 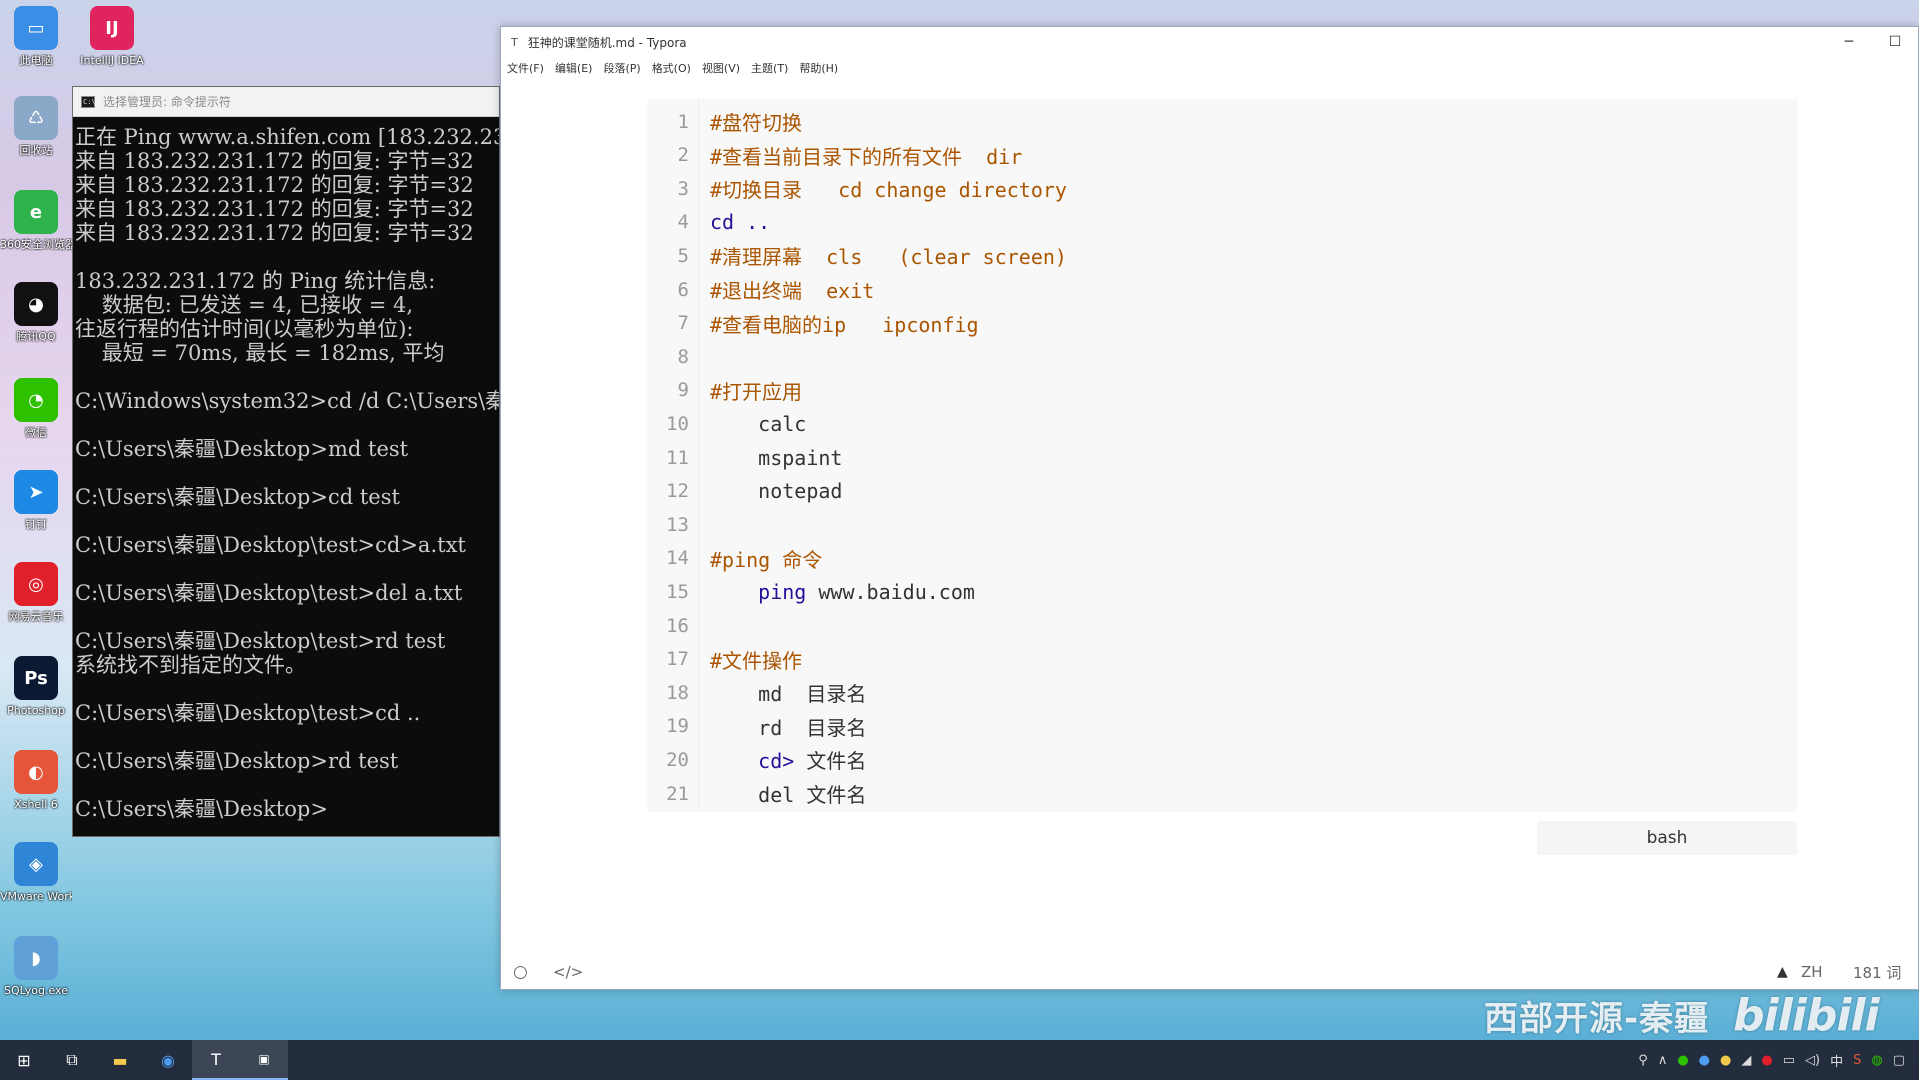 I want to click on code-line: 9 #打开应用, so click(x=1222, y=390).